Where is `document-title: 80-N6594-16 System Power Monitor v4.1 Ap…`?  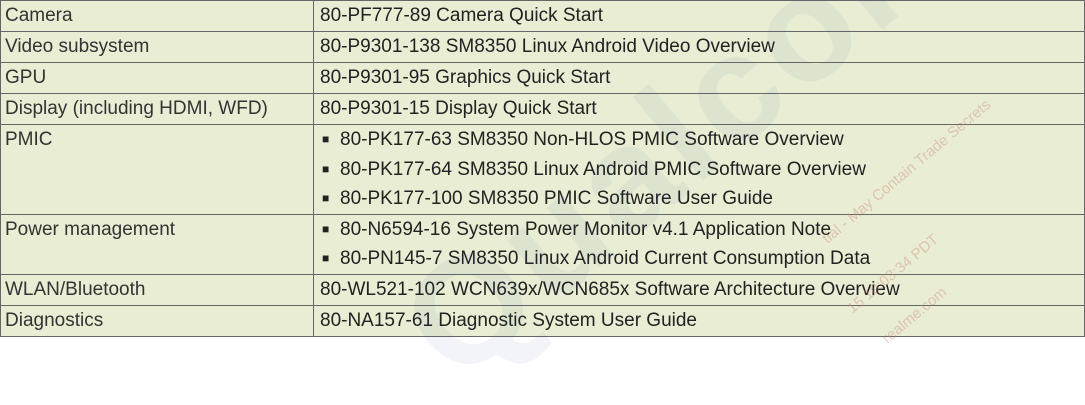 document-title: 80-N6594-16 System Power Monitor v4.1 Ap… is located at coordinates (586, 229).